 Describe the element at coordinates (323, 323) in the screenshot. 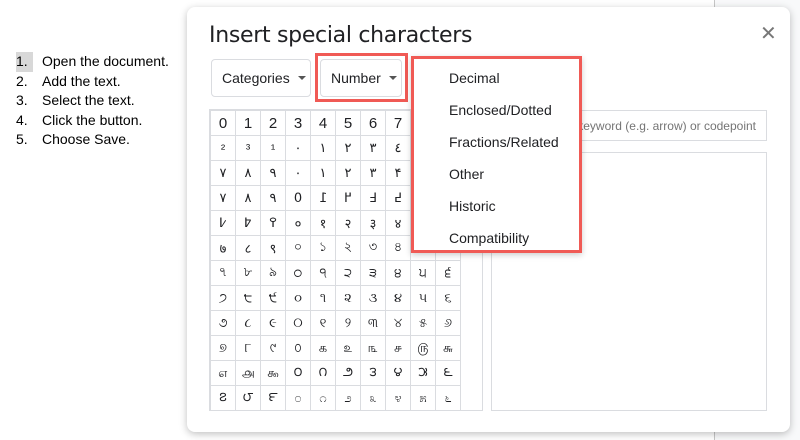

I see `character-cell: ୧` at that location.